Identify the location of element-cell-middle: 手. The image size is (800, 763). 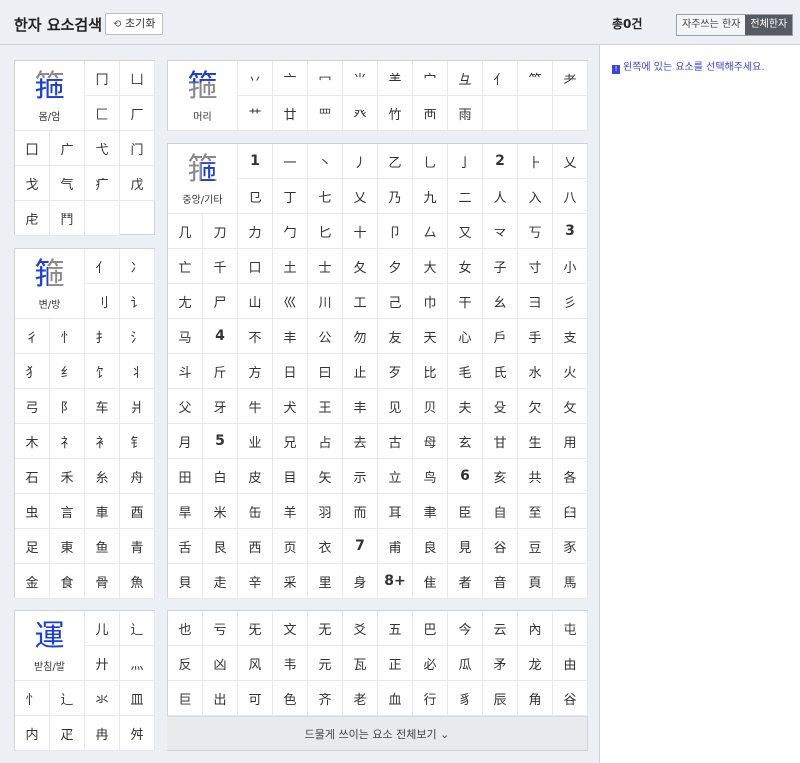
(535, 336).